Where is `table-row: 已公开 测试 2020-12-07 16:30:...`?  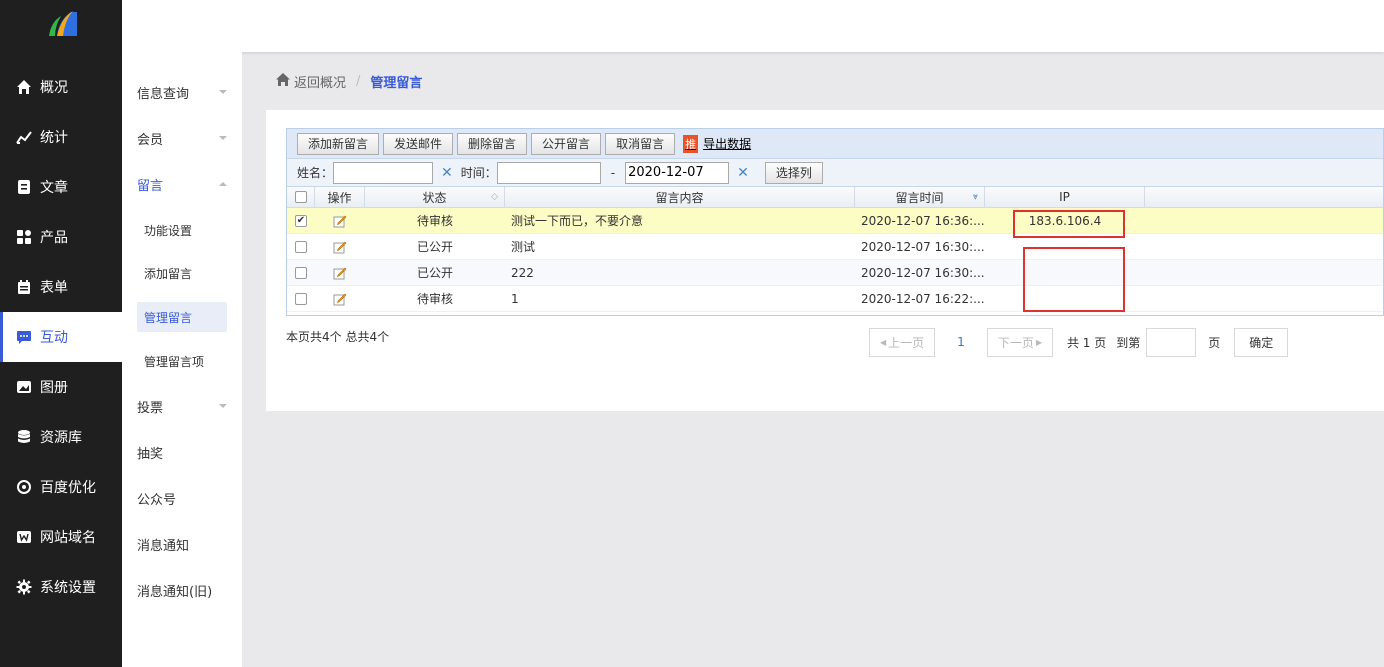
table-row: 已公开 测试 2020-12-07 16:30:... is located at coordinates (835, 247).